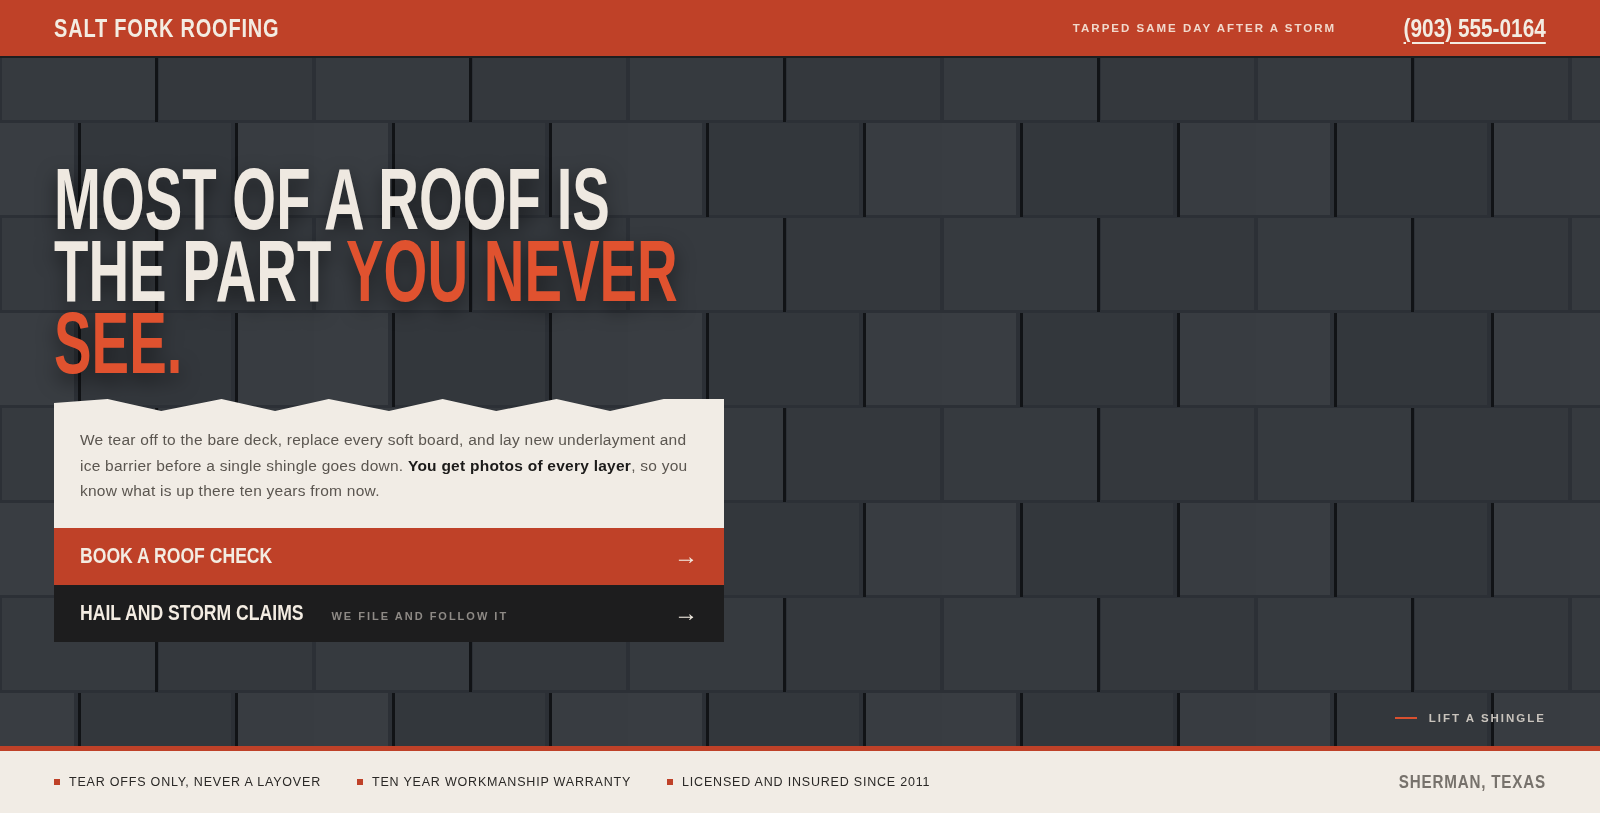  I want to click on feature-text: TEN YEAR WORKMANSHIP WARRANTY, so click(501, 782).